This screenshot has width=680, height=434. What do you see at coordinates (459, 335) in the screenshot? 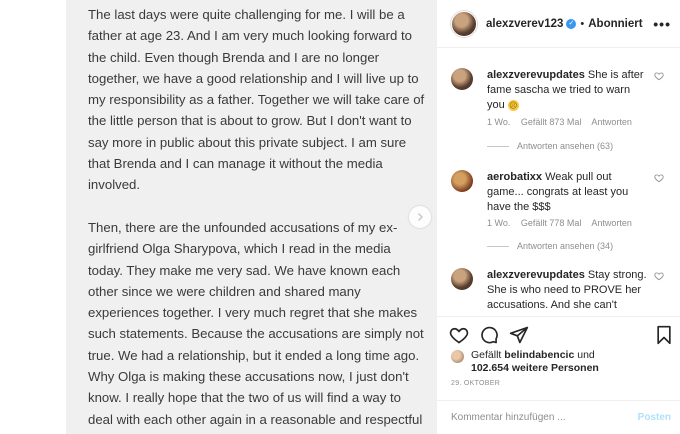
I see `heart-icon` at bounding box center [459, 335].